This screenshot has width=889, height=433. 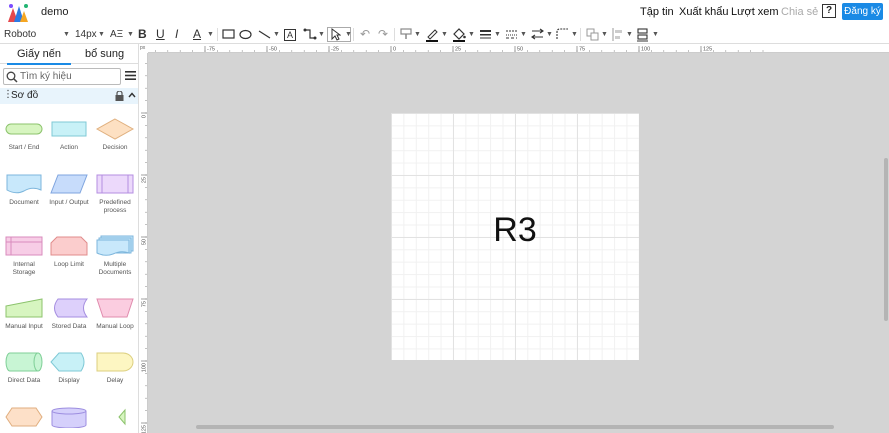 What do you see at coordinates (69, 314) in the screenshot?
I see `shape-stored-data: Stored Data` at bounding box center [69, 314].